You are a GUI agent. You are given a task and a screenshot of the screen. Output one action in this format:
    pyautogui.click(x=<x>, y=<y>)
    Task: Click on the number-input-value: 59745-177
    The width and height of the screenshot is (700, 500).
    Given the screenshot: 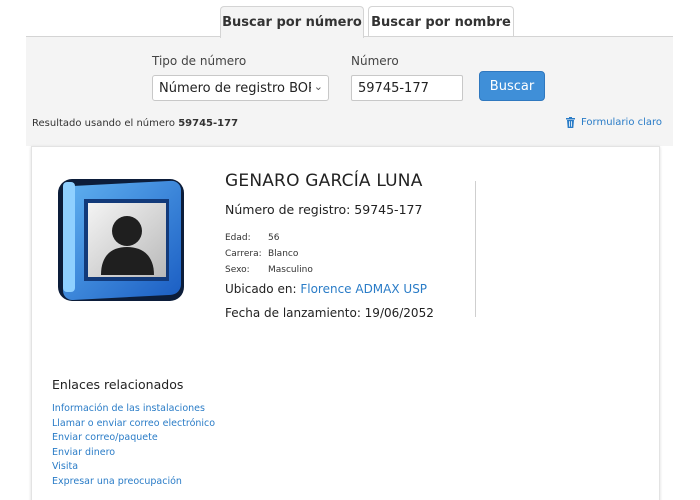 What is the action you would take?
    pyautogui.click(x=393, y=88)
    